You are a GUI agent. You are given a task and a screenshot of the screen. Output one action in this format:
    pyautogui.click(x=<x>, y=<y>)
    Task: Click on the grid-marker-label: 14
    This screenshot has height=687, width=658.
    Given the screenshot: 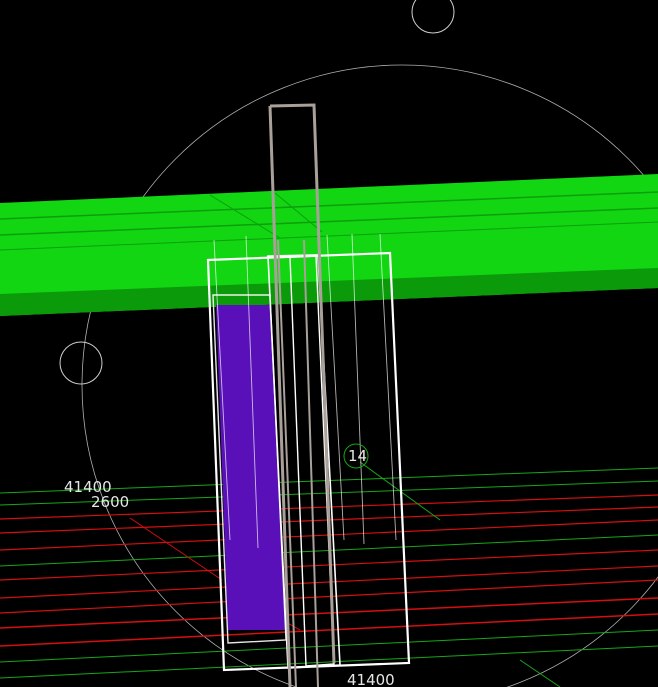 What is the action you would take?
    pyautogui.click(x=357, y=456)
    